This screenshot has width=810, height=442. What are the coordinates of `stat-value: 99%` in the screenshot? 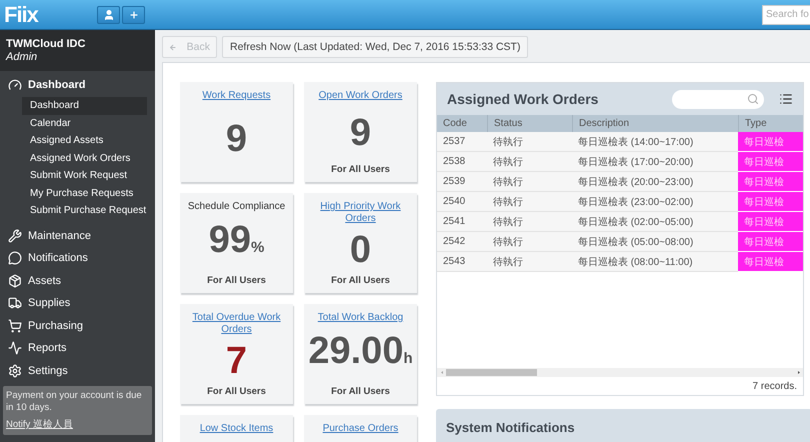 It's located at (236, 241).